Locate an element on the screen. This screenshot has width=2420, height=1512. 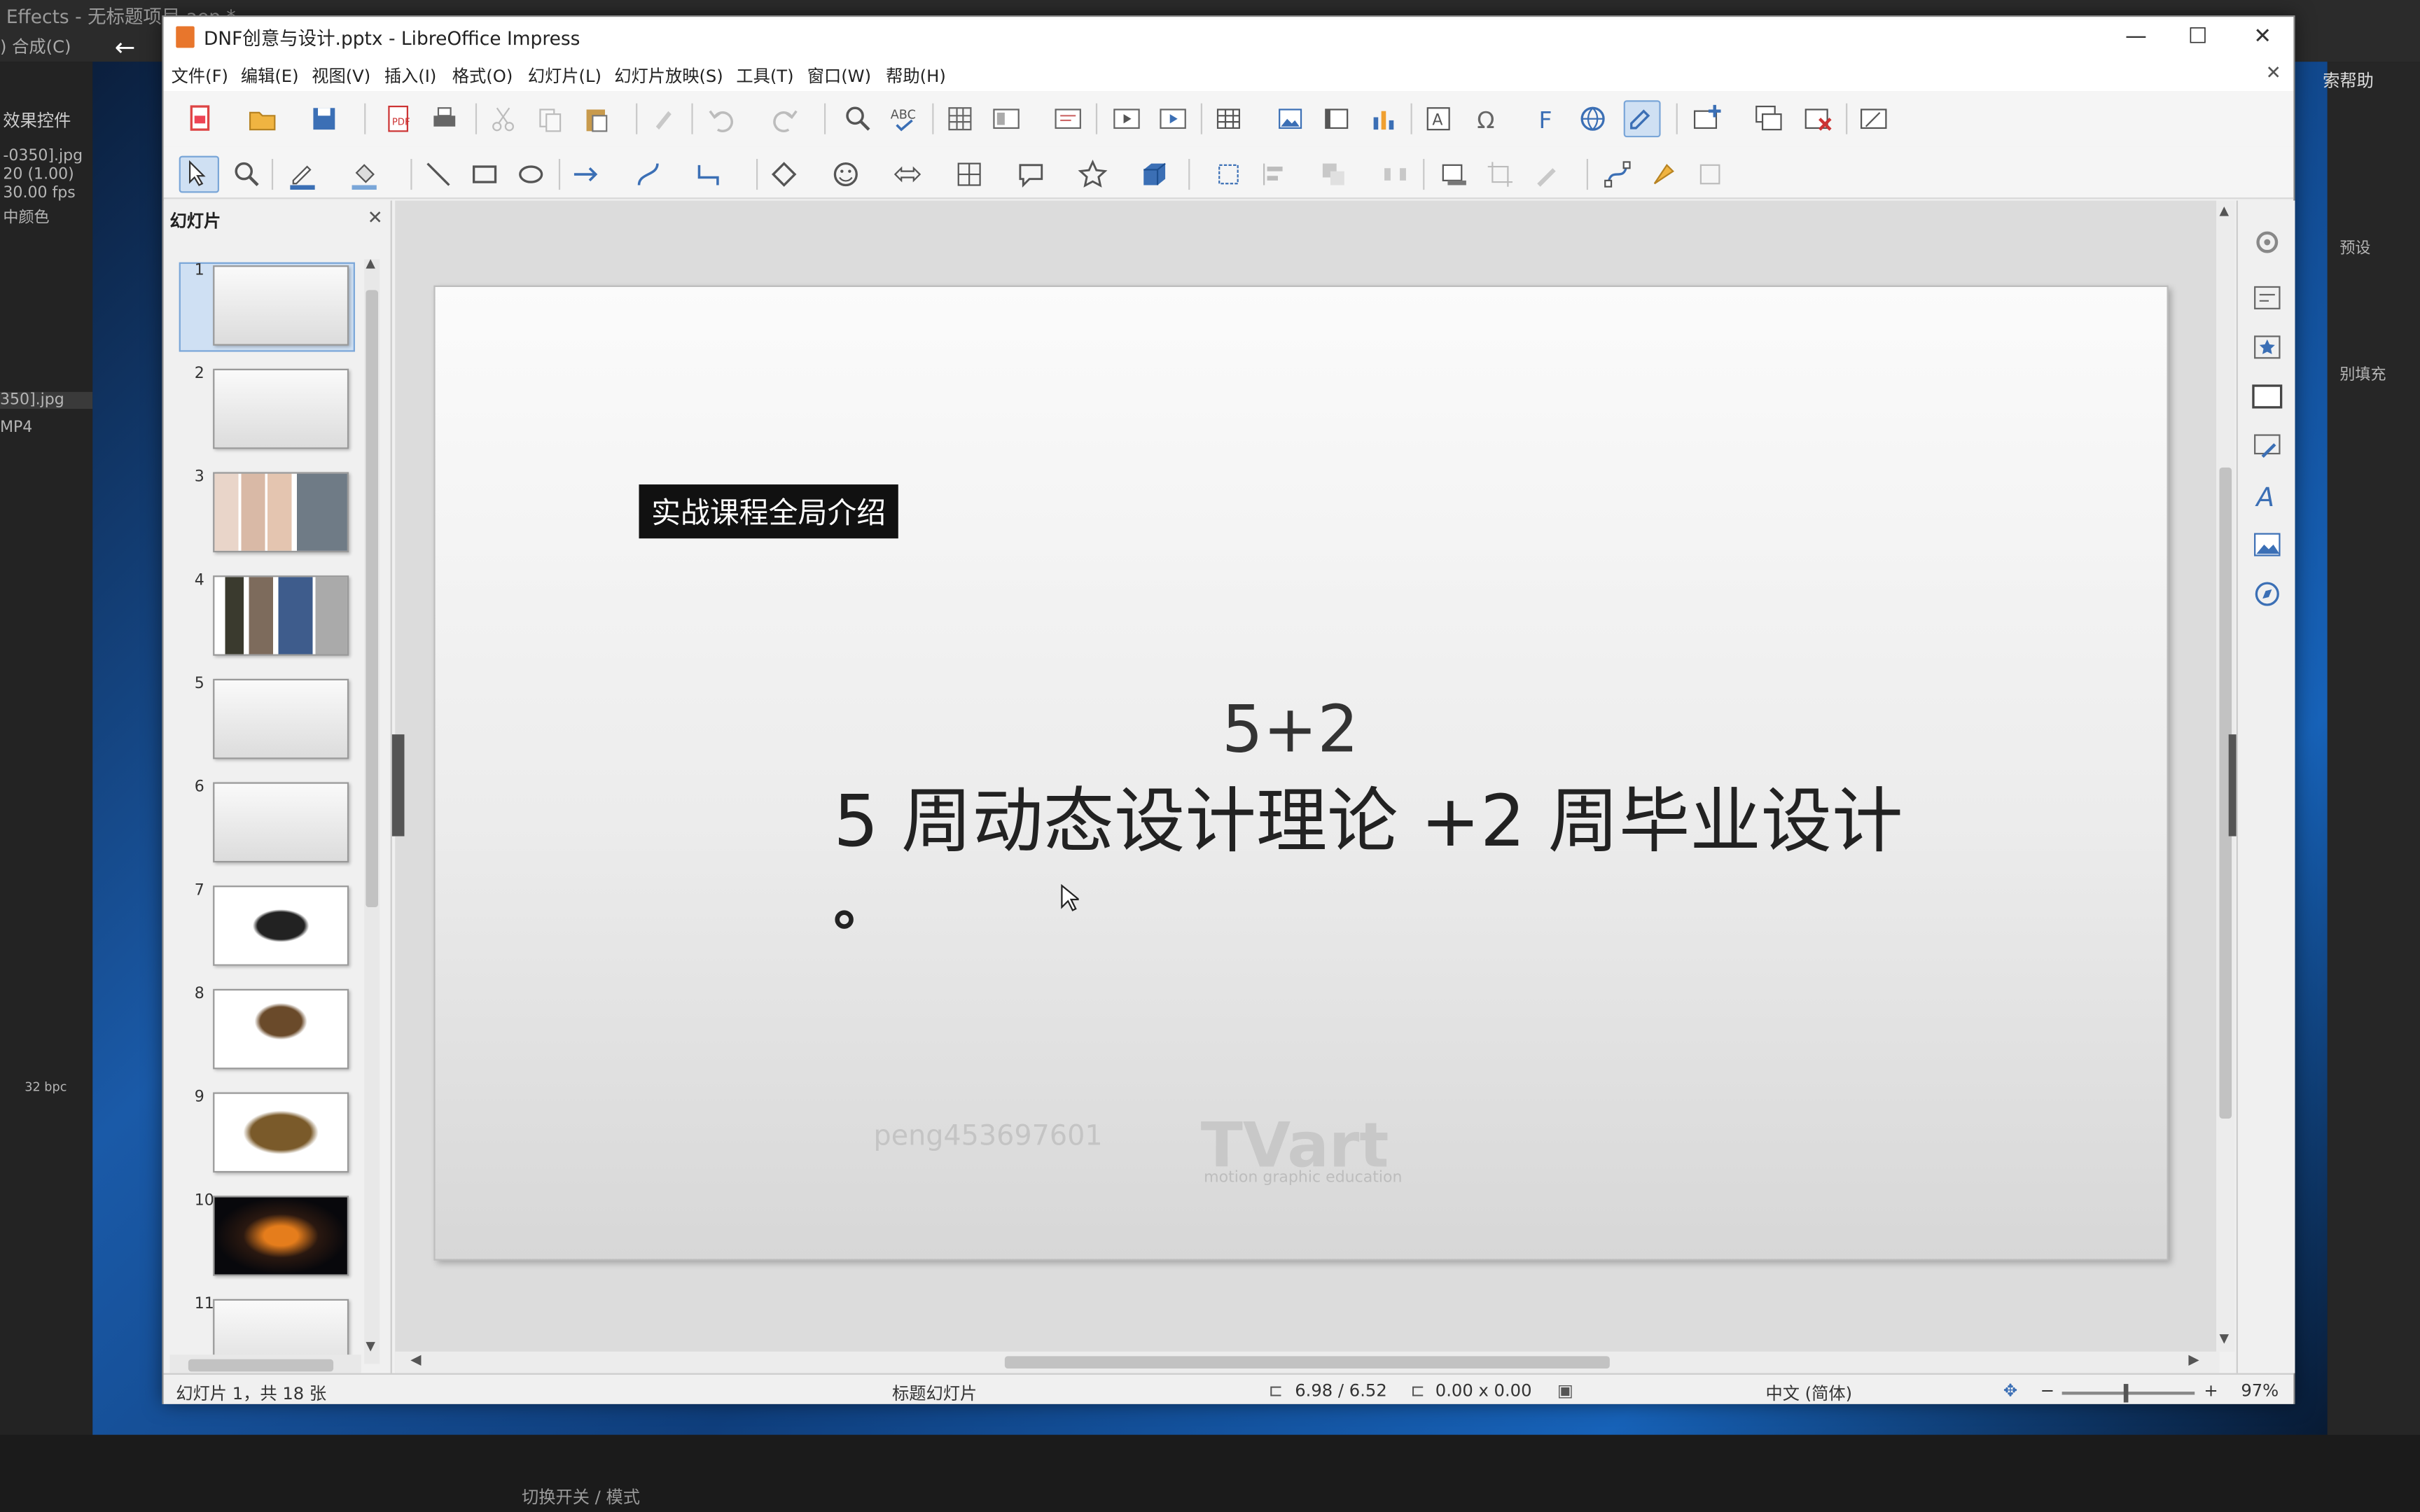
basic-shapes-icon is located at coordinates (784, 174).